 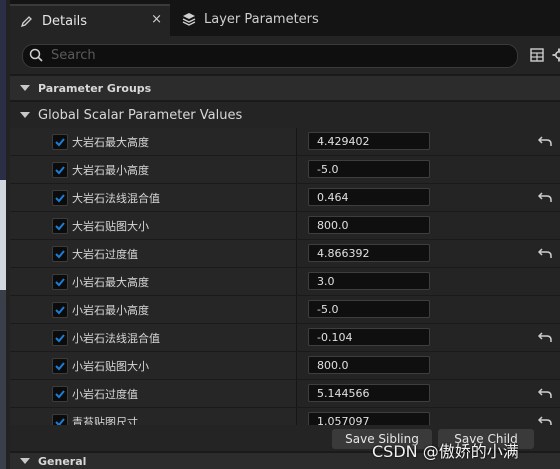 What do you see at coordinates (27, 21) in the screenshot?
I see `pencil-icon` at bounding box center [27, 21].